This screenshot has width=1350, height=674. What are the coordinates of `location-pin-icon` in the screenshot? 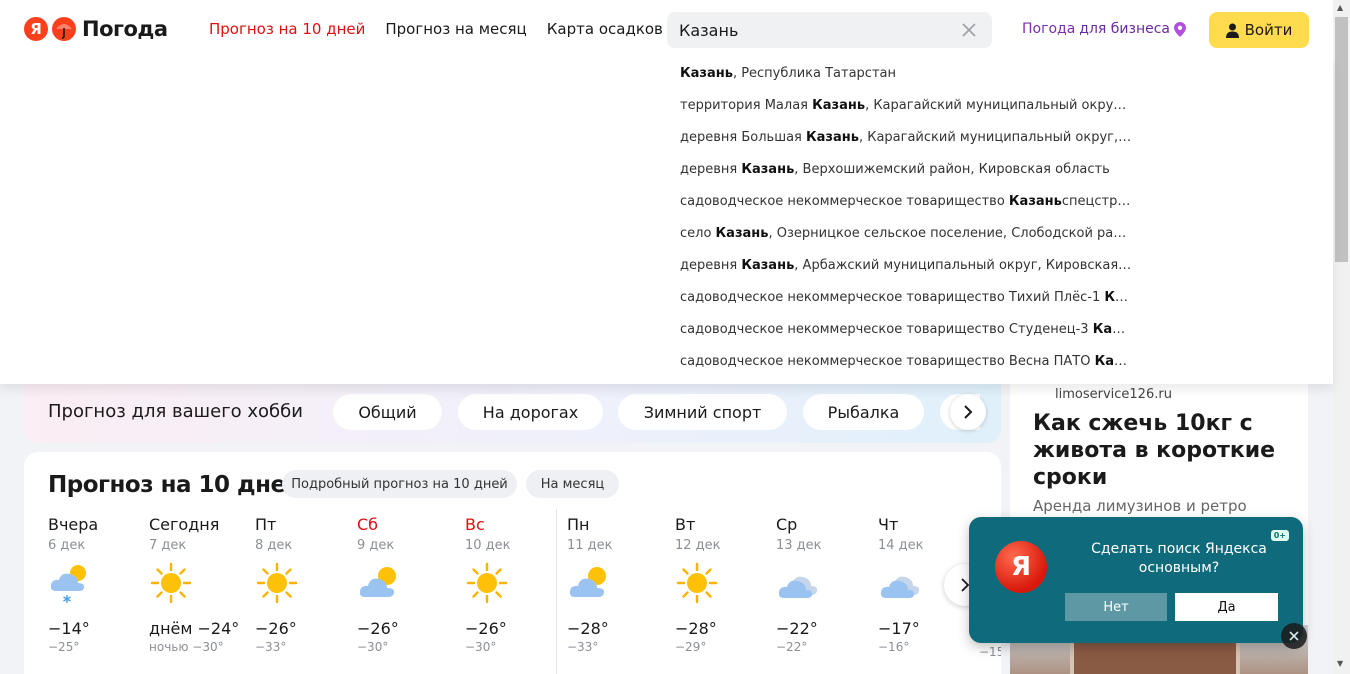 It's located at (1180, 29).